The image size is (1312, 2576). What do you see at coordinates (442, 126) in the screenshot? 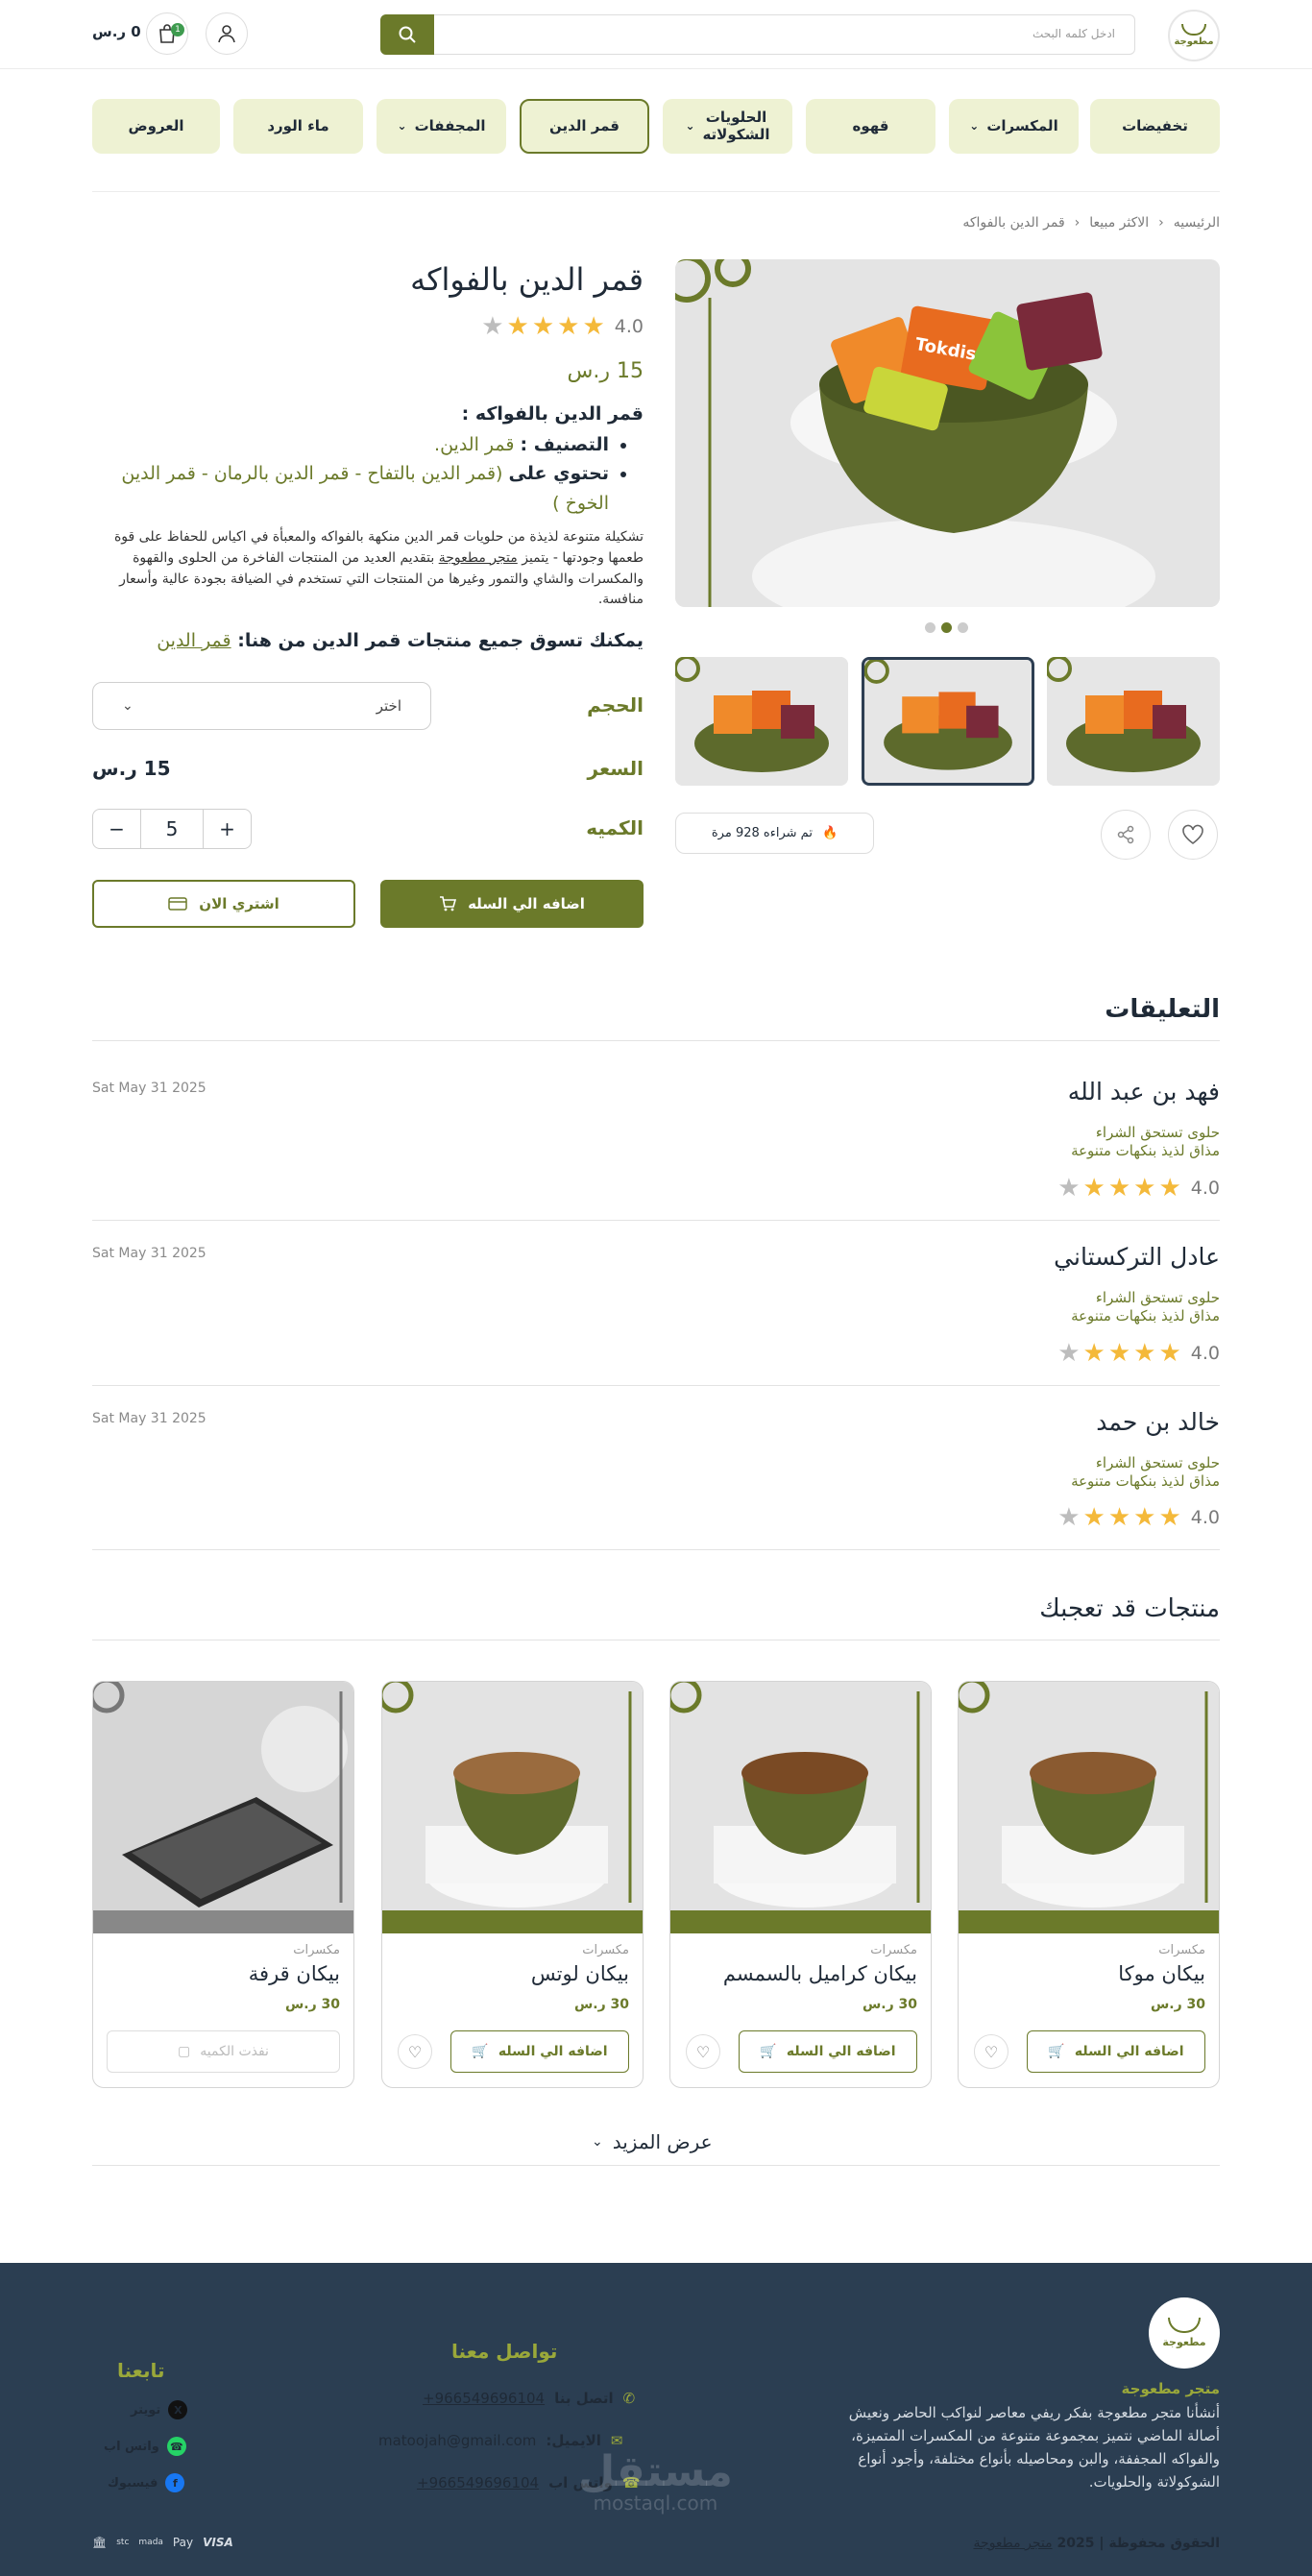
I see `nav-item-dried: المجففات ⌄` at bounding box center [442, 126].